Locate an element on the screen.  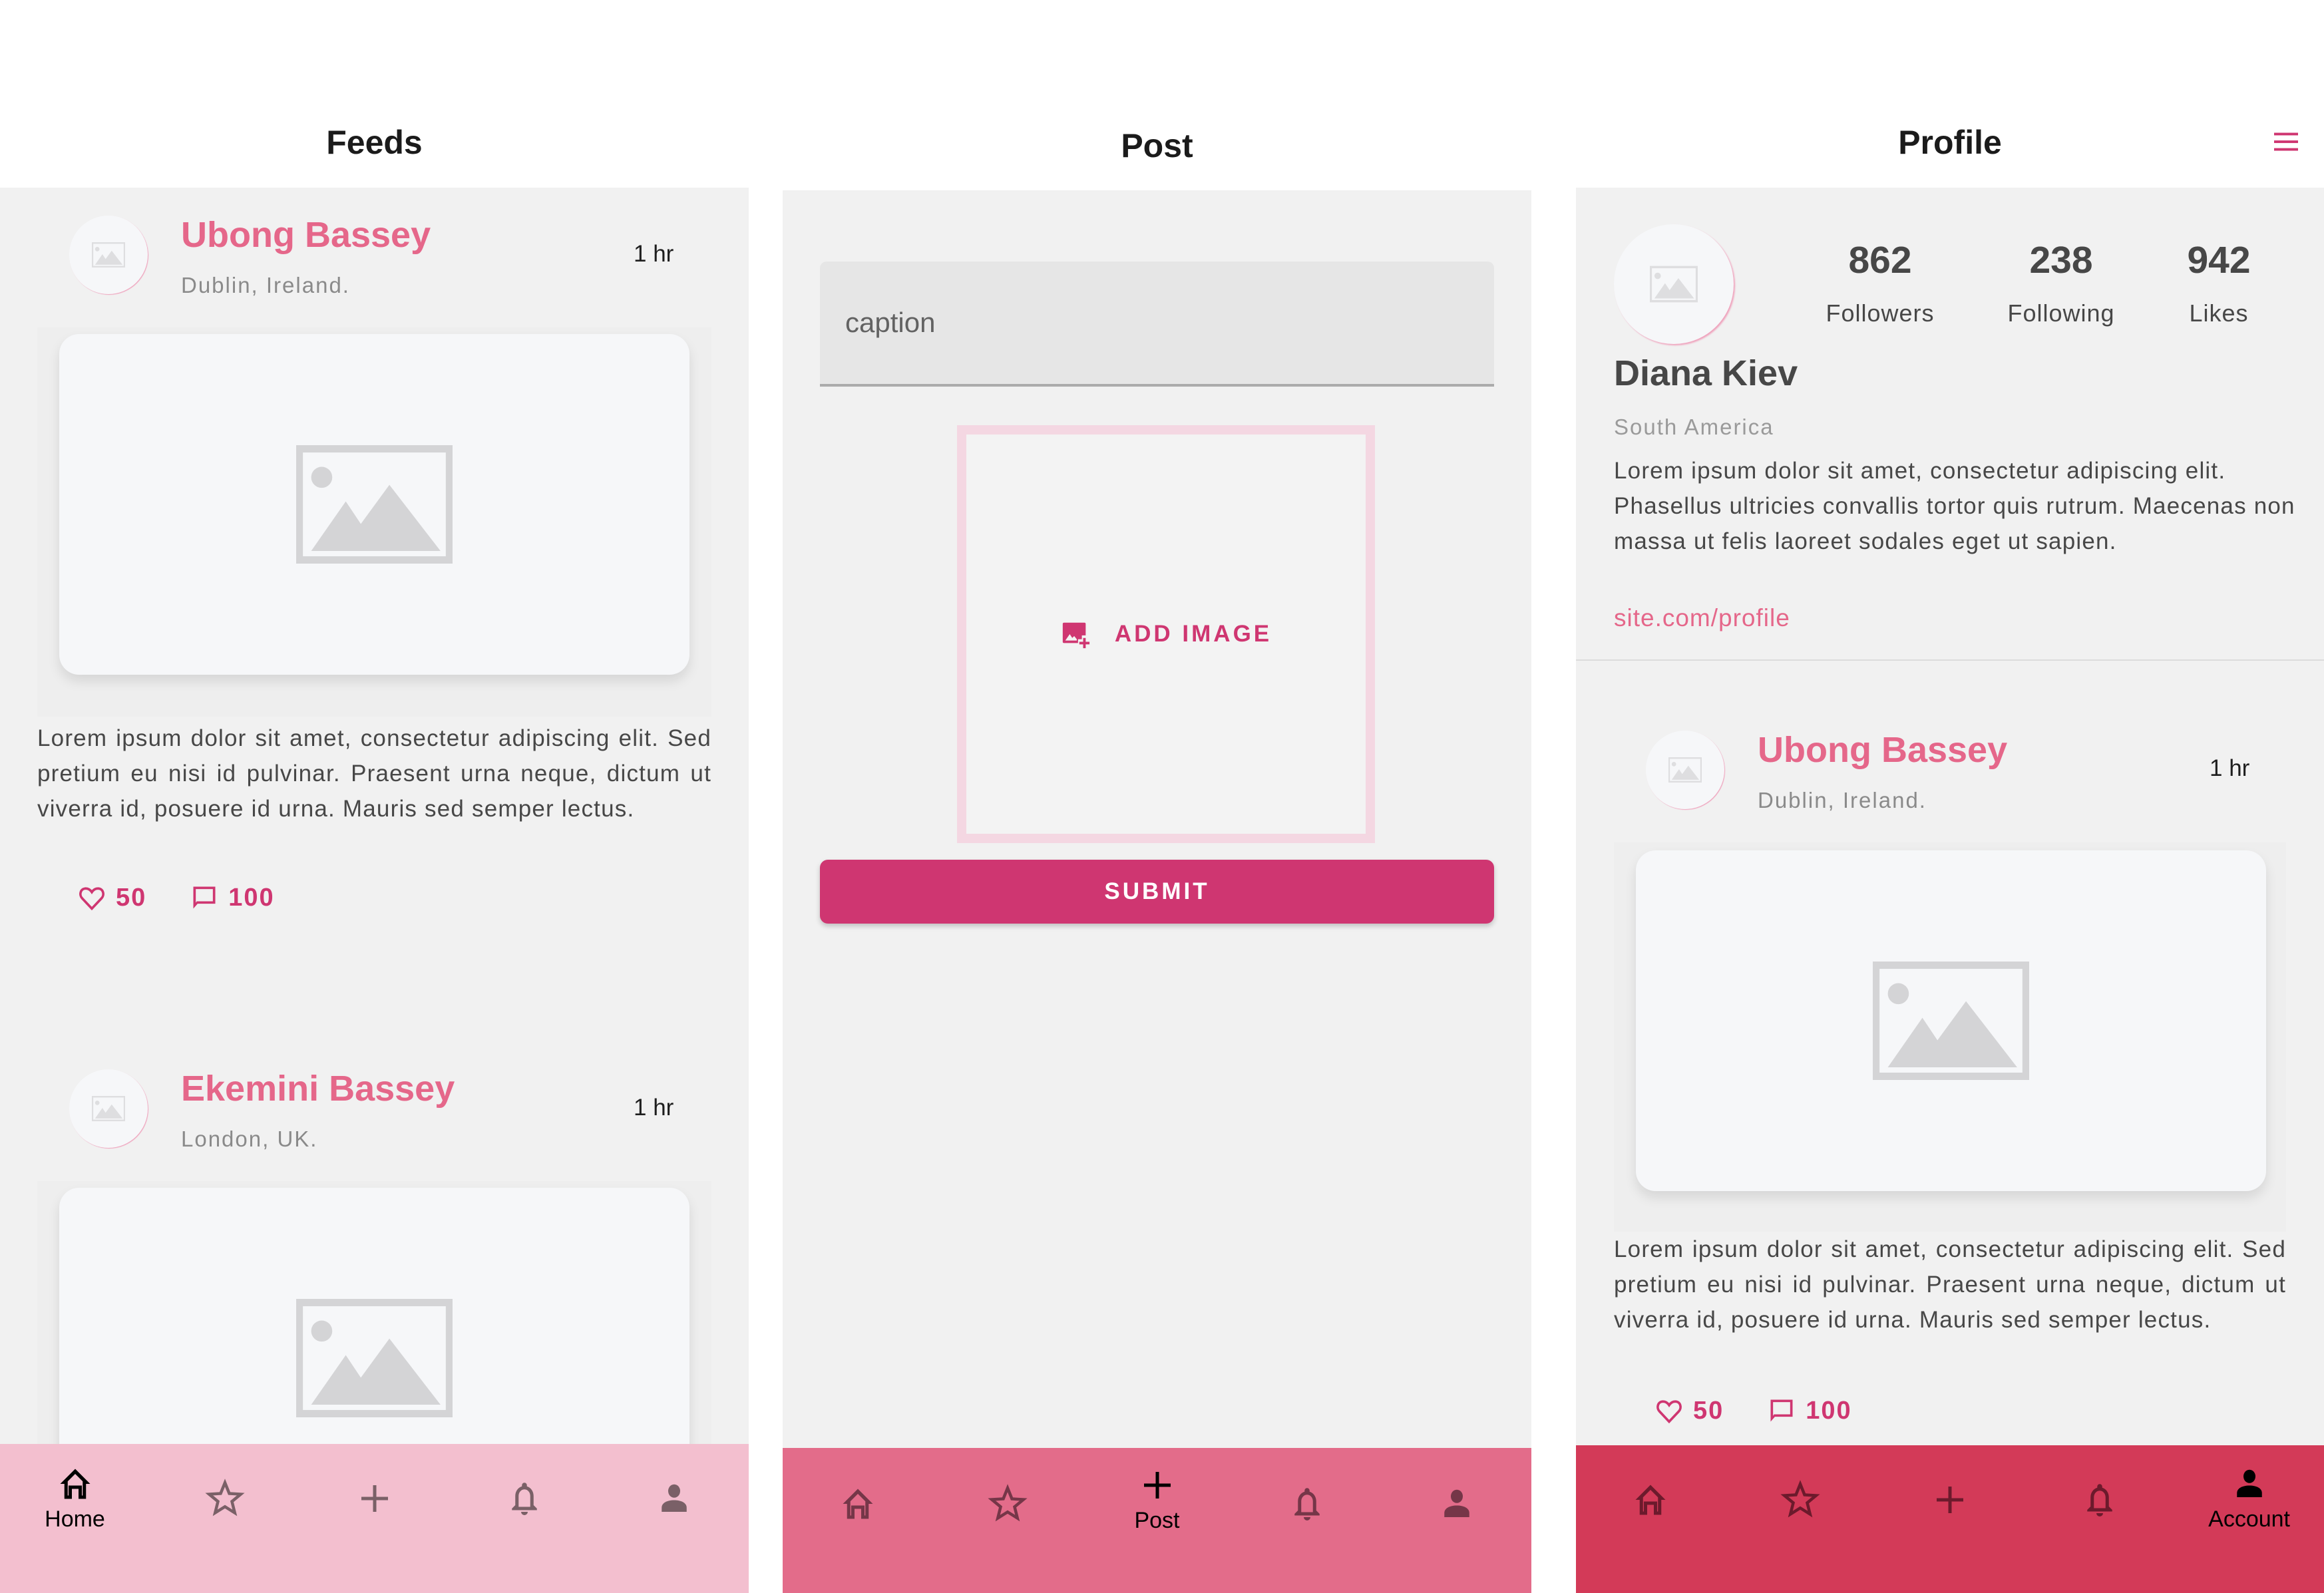
bottom-nav: Account is located at coordinates (1950, 1519).